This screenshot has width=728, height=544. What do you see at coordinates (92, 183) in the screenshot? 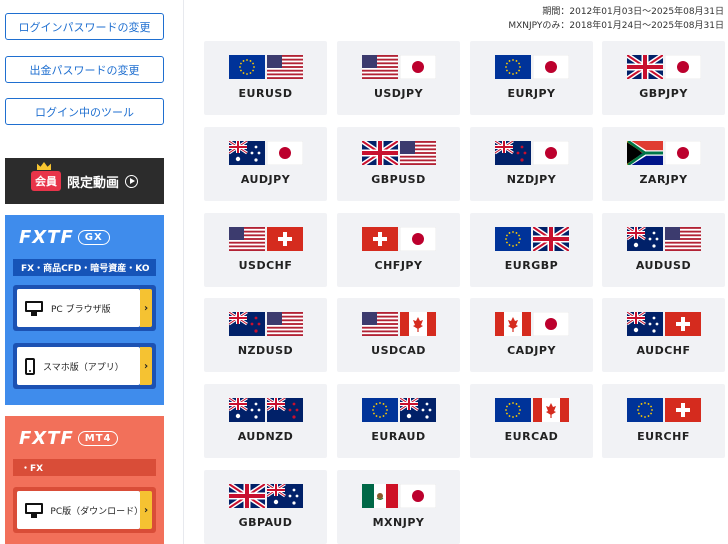
I see `member-video-label: 限定動画` at bounding box center [92, 183].